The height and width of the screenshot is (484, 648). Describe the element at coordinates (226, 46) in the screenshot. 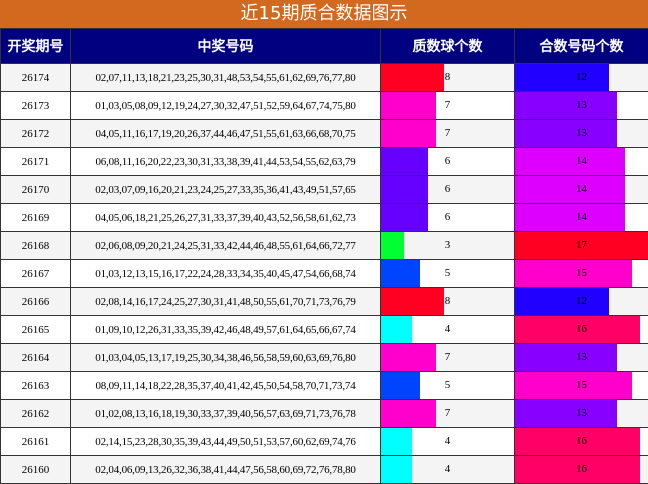

I see `header-numbers: 中奖号码` at that location.